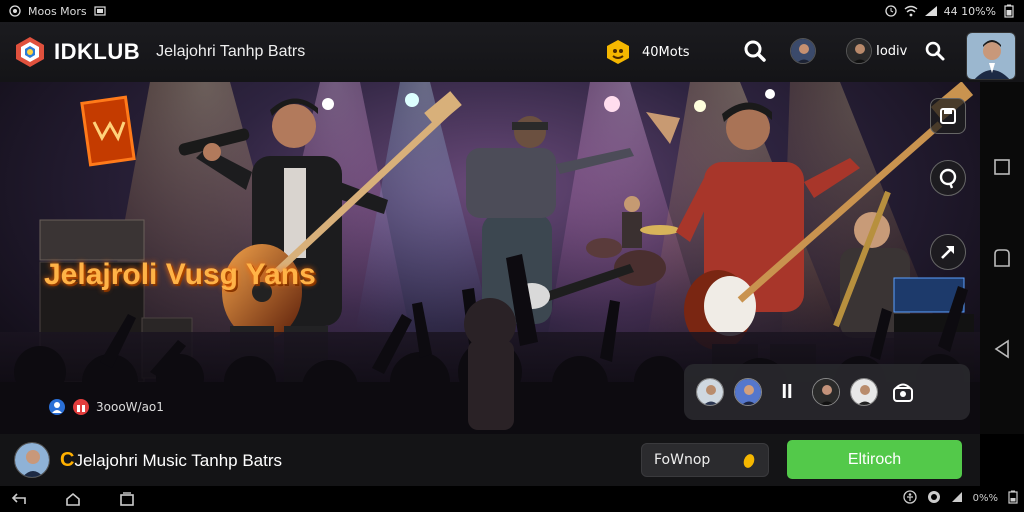 Image resolution: width=1024 pixels, height=512 pixels. I want to click on now-playing-text: Jelajohri Music Tanhp Batrs, so click(178, 460).